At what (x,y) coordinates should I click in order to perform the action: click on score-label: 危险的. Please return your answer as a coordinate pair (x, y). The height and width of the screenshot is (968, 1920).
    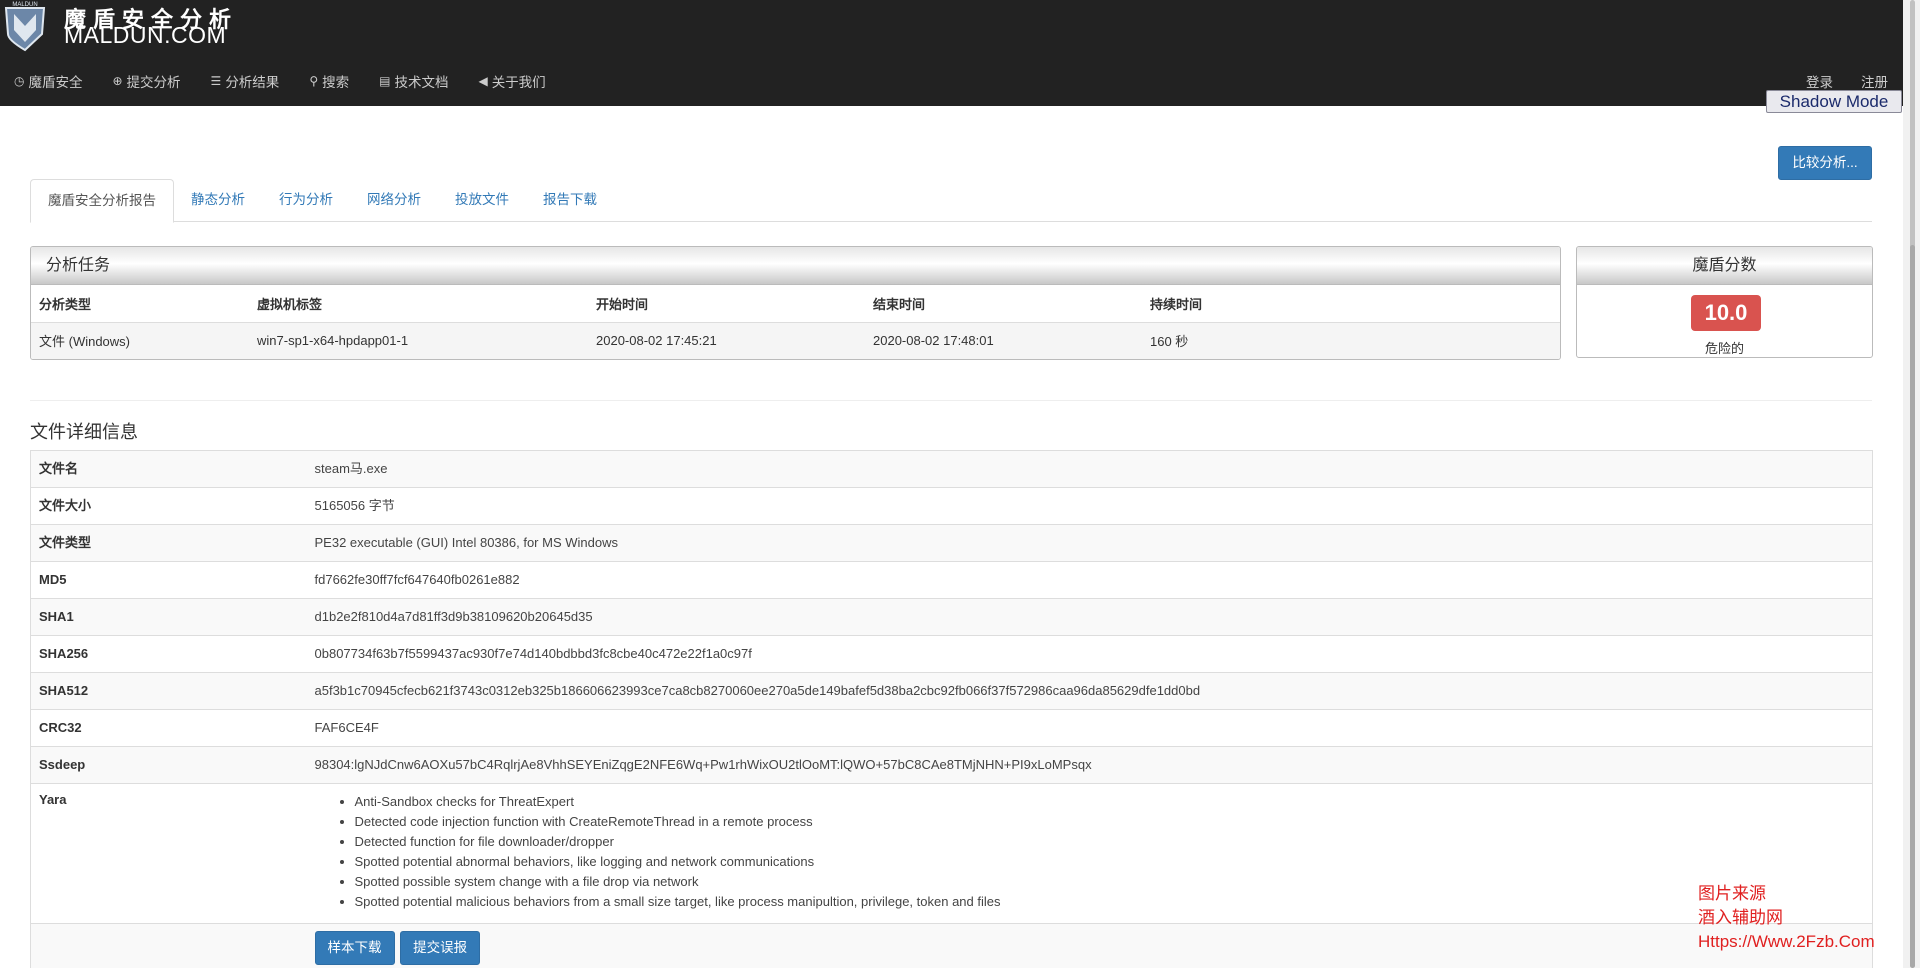
    Looking at the image, I should click on (1724, 348).